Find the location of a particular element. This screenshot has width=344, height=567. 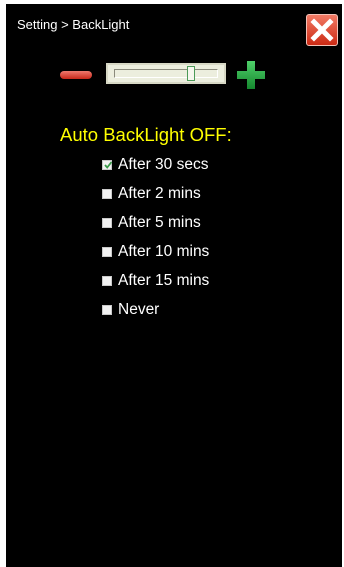

auto-off-option: After 30 secs is located at coordinates (155, 164).